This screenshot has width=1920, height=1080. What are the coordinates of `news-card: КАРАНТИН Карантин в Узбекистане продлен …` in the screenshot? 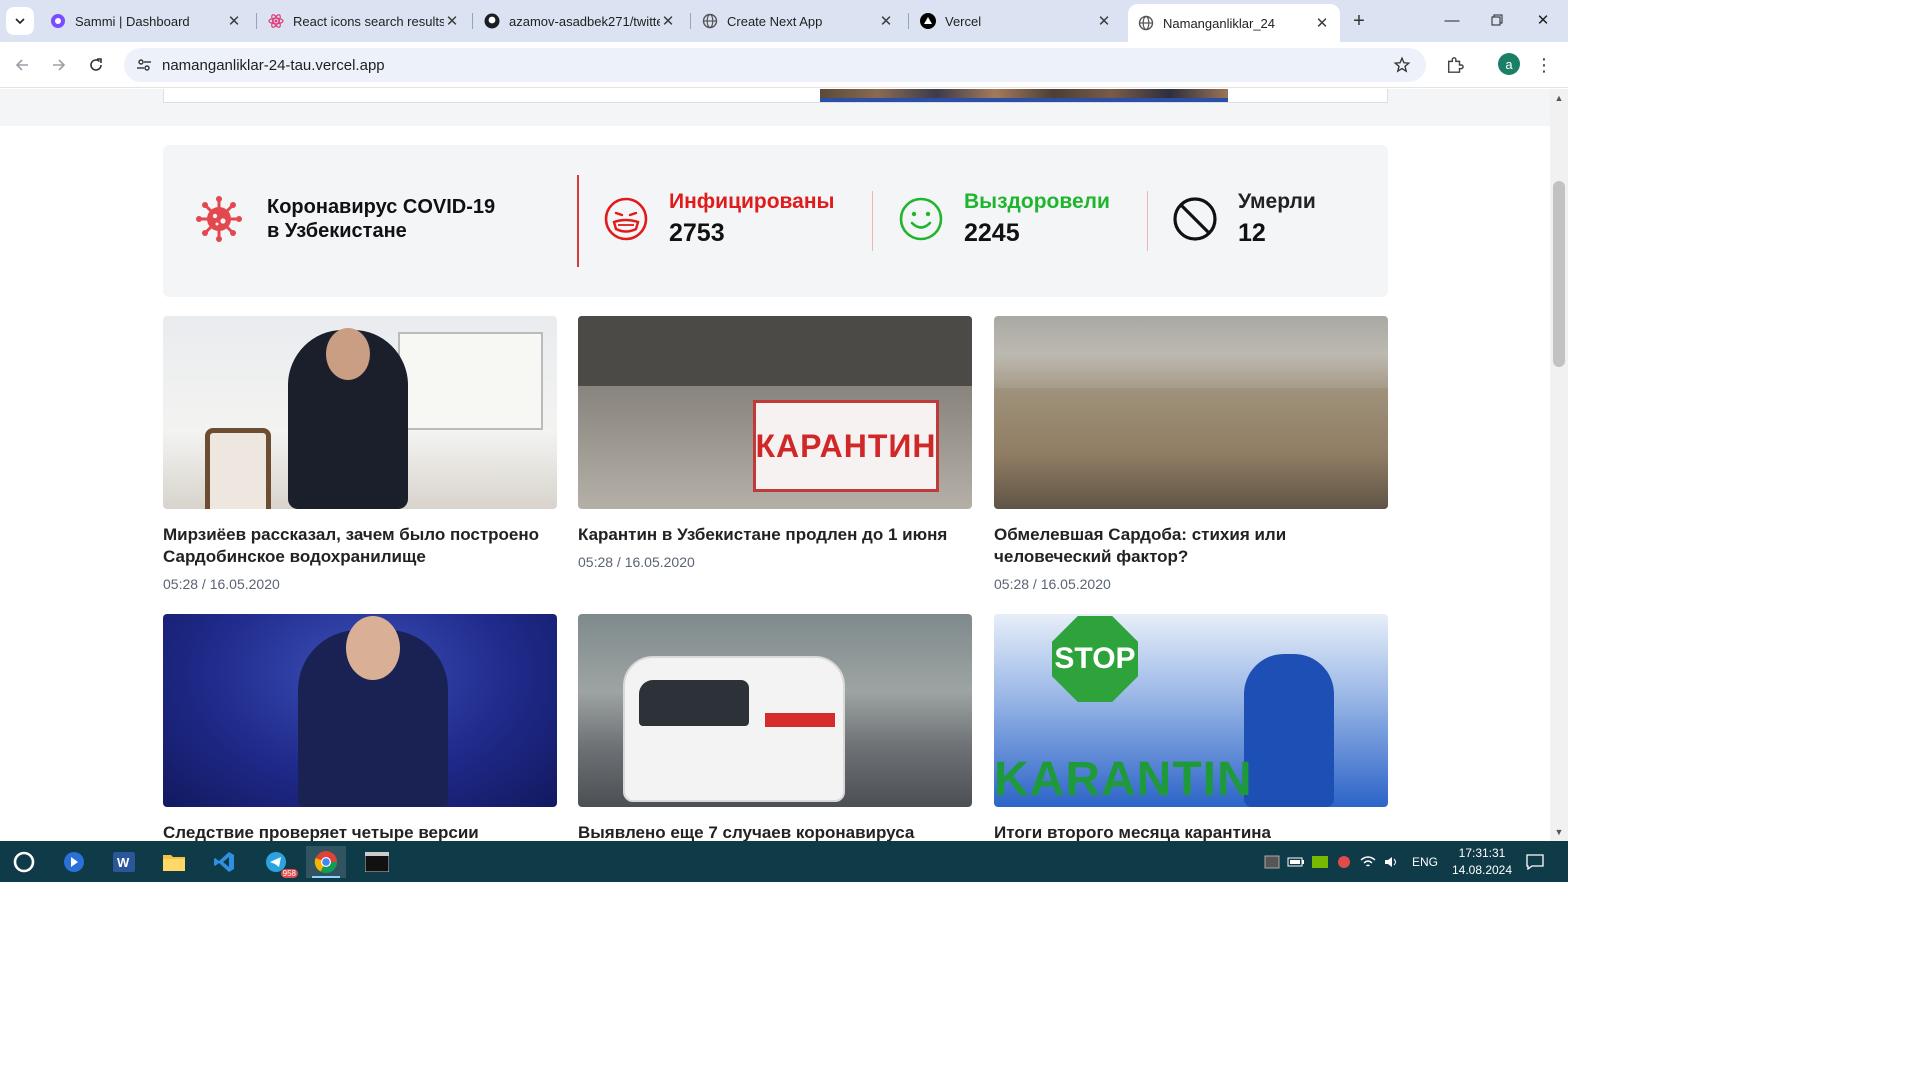 It's located at (775, 443).